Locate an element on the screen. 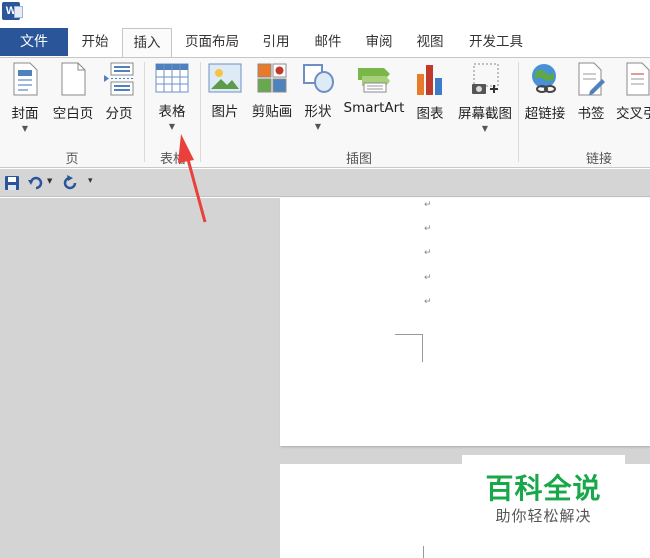  watermark-title: 百科全说 is located at coordinates (543, 488).